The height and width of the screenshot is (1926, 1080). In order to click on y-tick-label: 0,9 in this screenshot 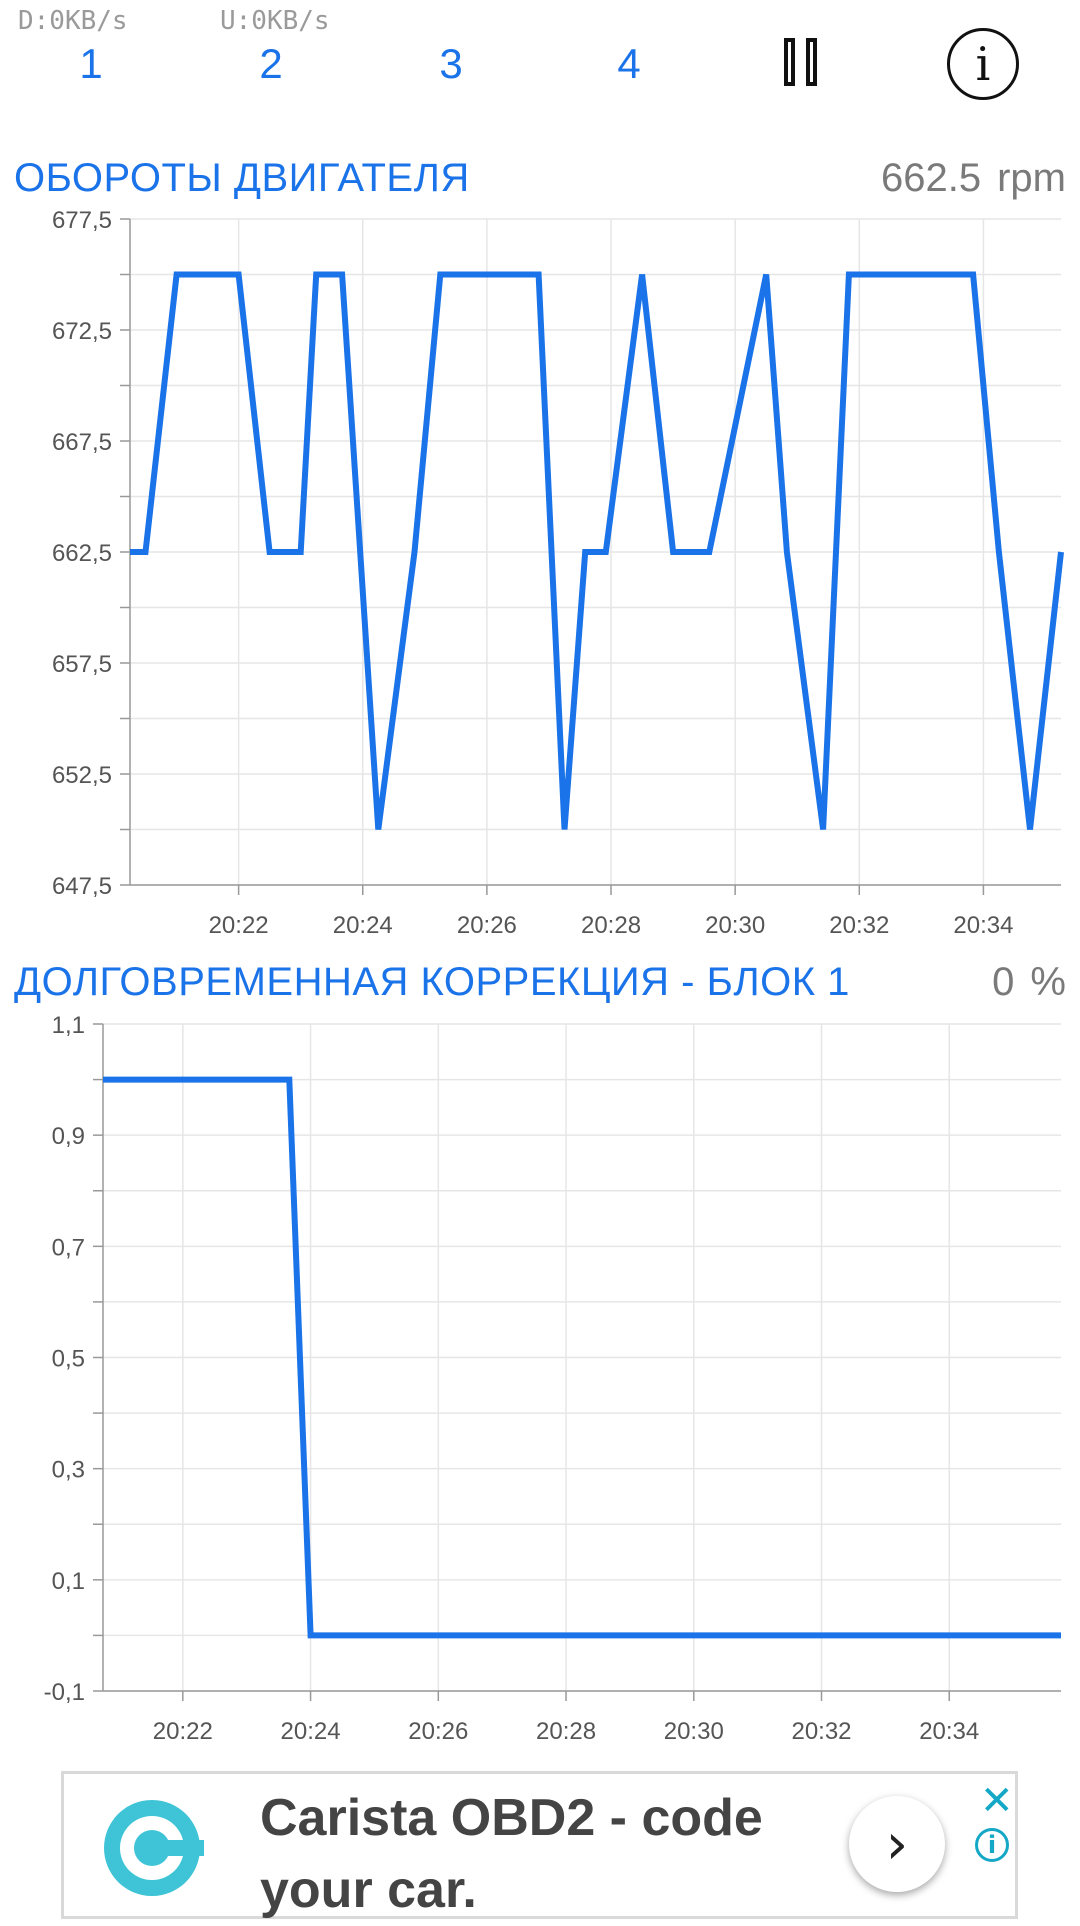, I will do `click(68, 1136)`.